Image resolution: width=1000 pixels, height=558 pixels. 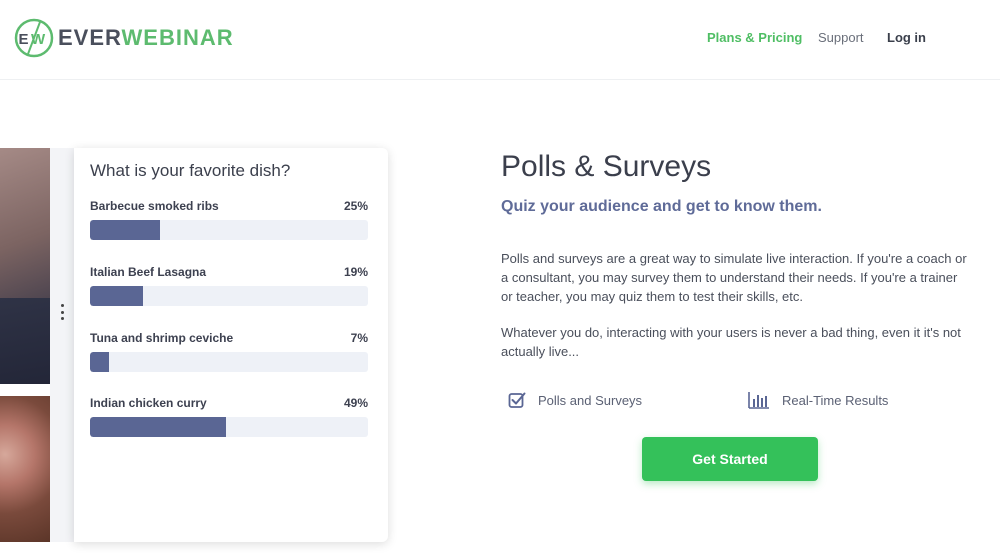 What do you see at coordinates (754, 37) in the screenshot?
I see `nav-plans-pricing: Plans & Pricing` at bounding box center [754, 37].